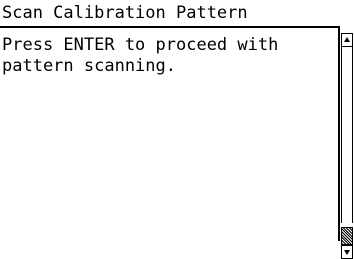 Image resolution: width=354 pixels, height=259 pixels. Describe the element at coordinates (125, 13) in the screenshot. I see `page-title: Scan Calibration Pattern` at that location.